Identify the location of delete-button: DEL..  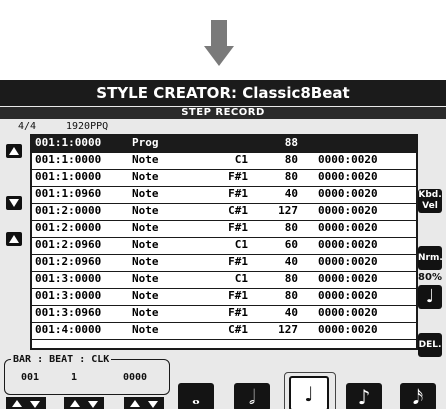
(430, 345).